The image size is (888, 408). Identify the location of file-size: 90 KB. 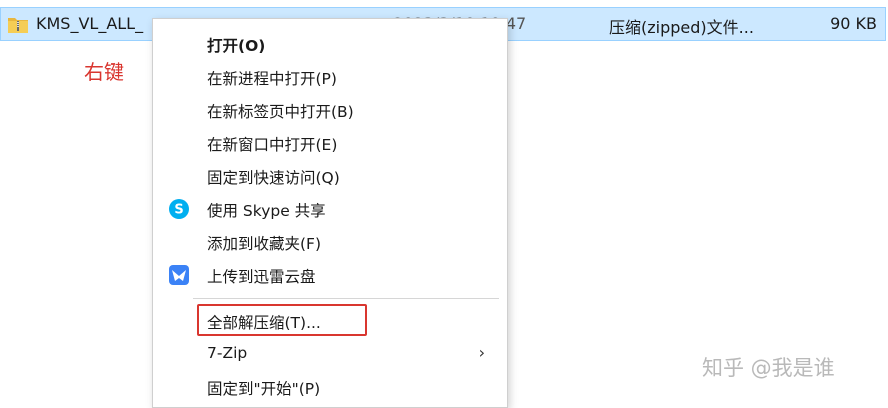
(853, 23).